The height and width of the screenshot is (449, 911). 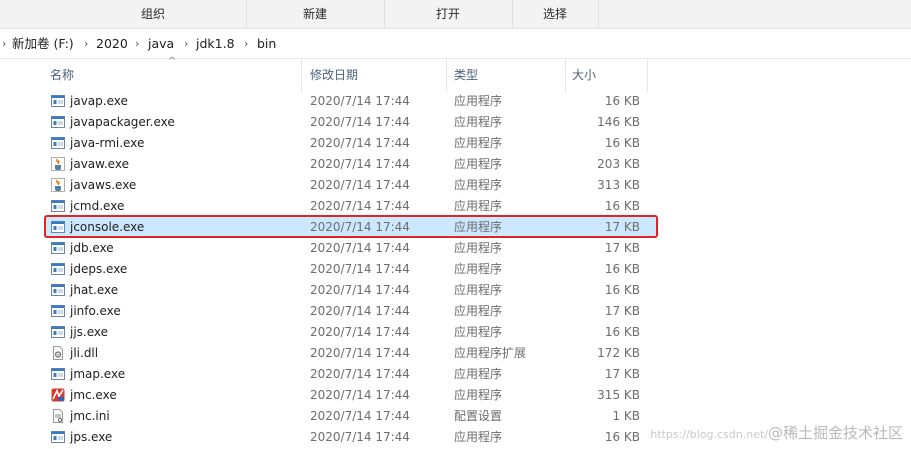 What do you see at coordinates (89, 332) in the screenshot?
I see `file-name: jjs.exe` at bounding box center [89, 332].